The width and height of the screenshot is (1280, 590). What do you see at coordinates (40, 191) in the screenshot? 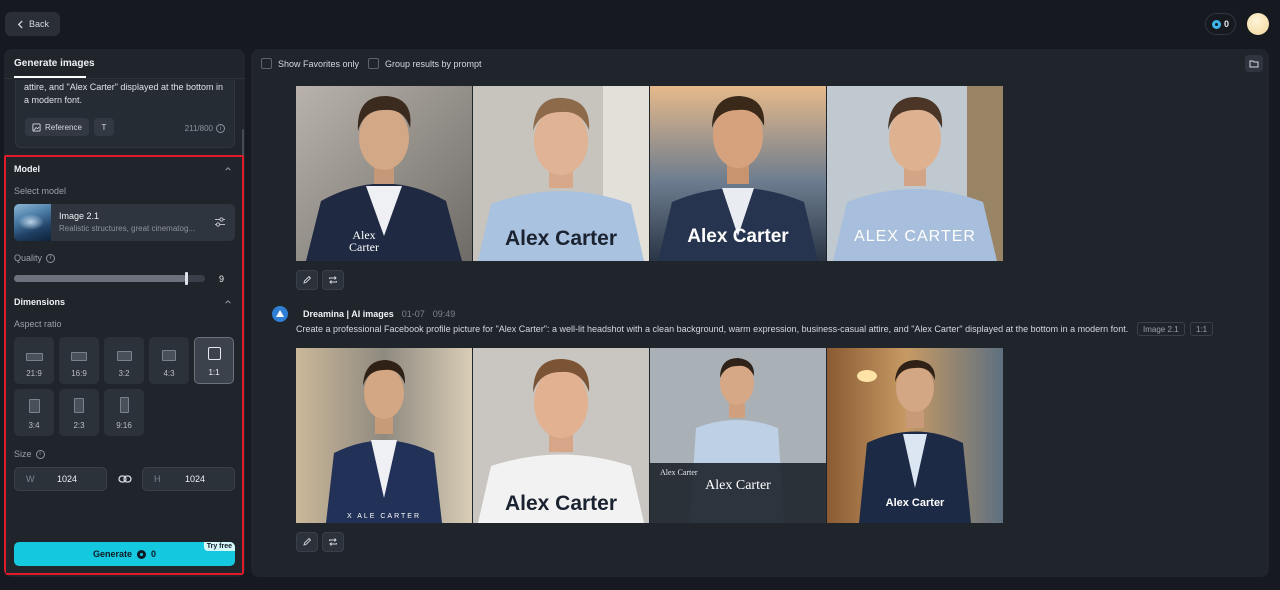
I see `select-model-label: Select model` at bounding box center [40, 191].